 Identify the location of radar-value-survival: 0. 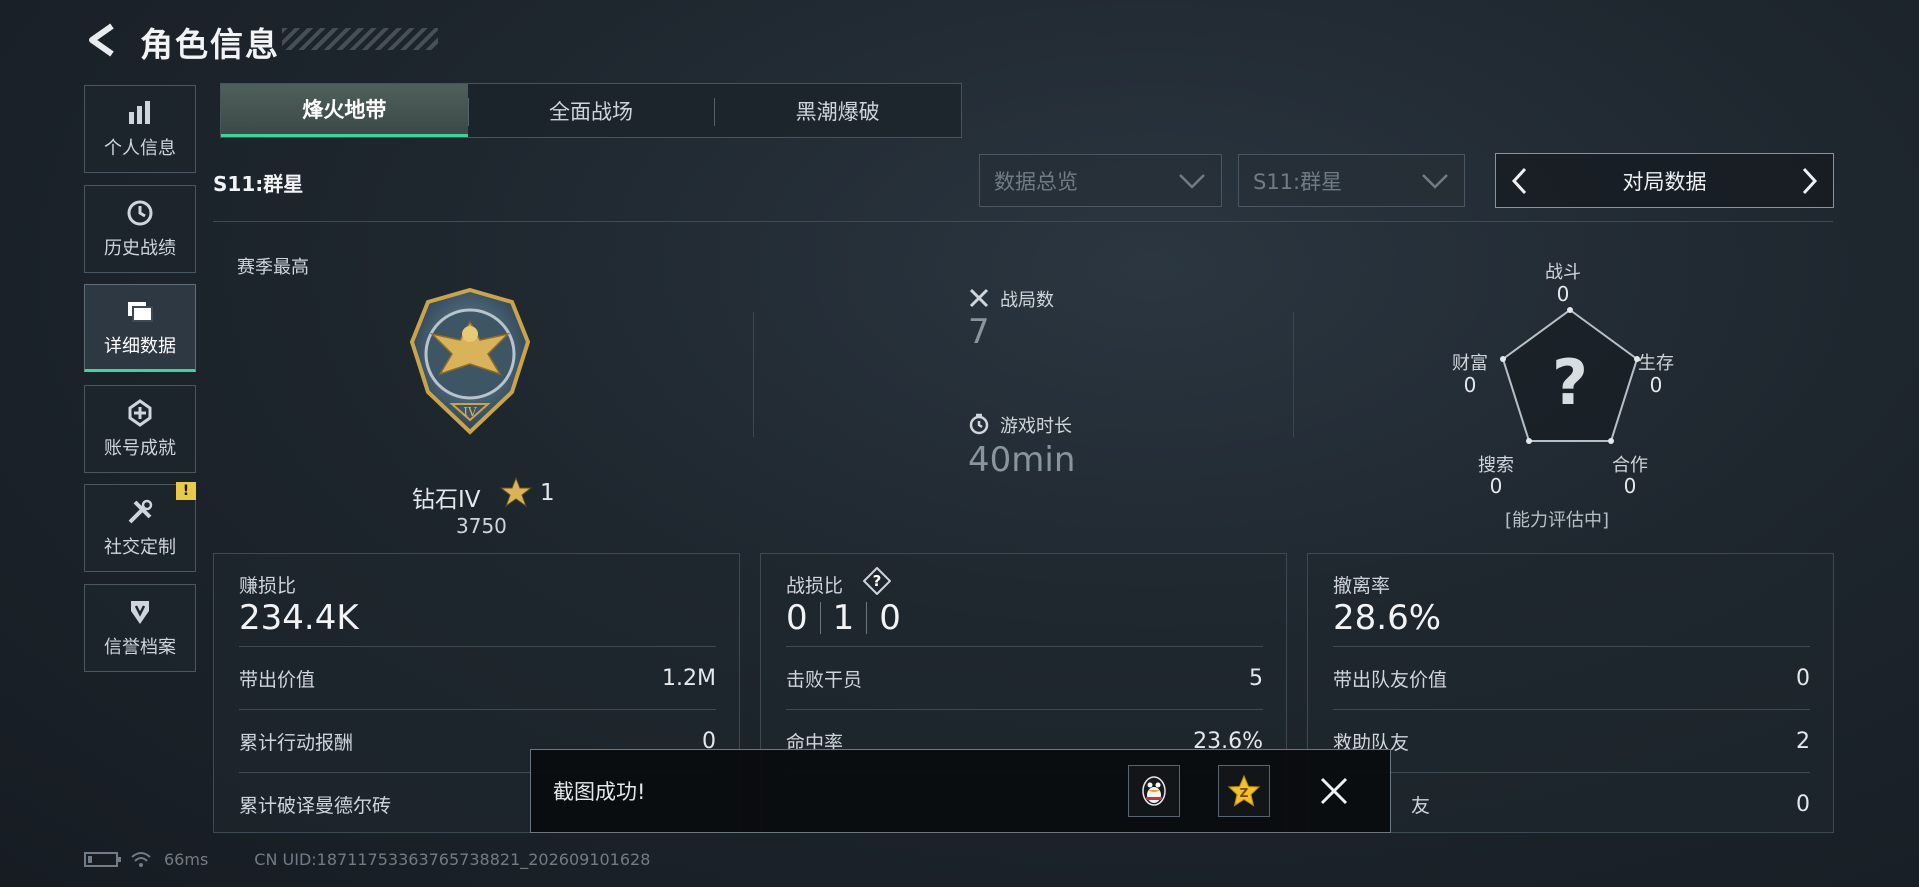
(1656, 385).